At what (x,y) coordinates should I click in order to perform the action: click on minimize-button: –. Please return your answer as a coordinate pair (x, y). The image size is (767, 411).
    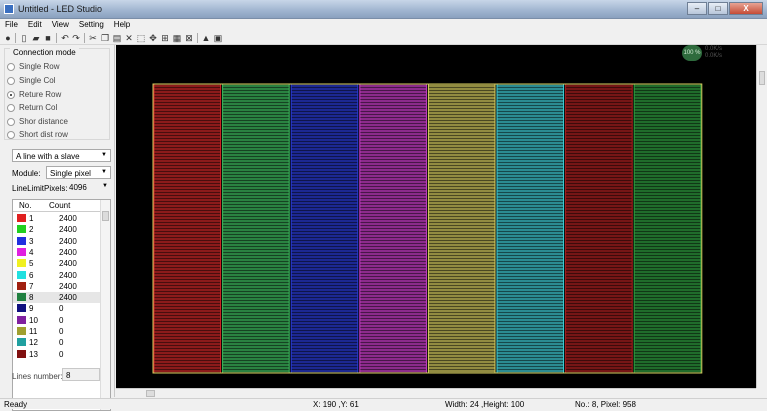
    Looking at the image, I should click on (697, 8).